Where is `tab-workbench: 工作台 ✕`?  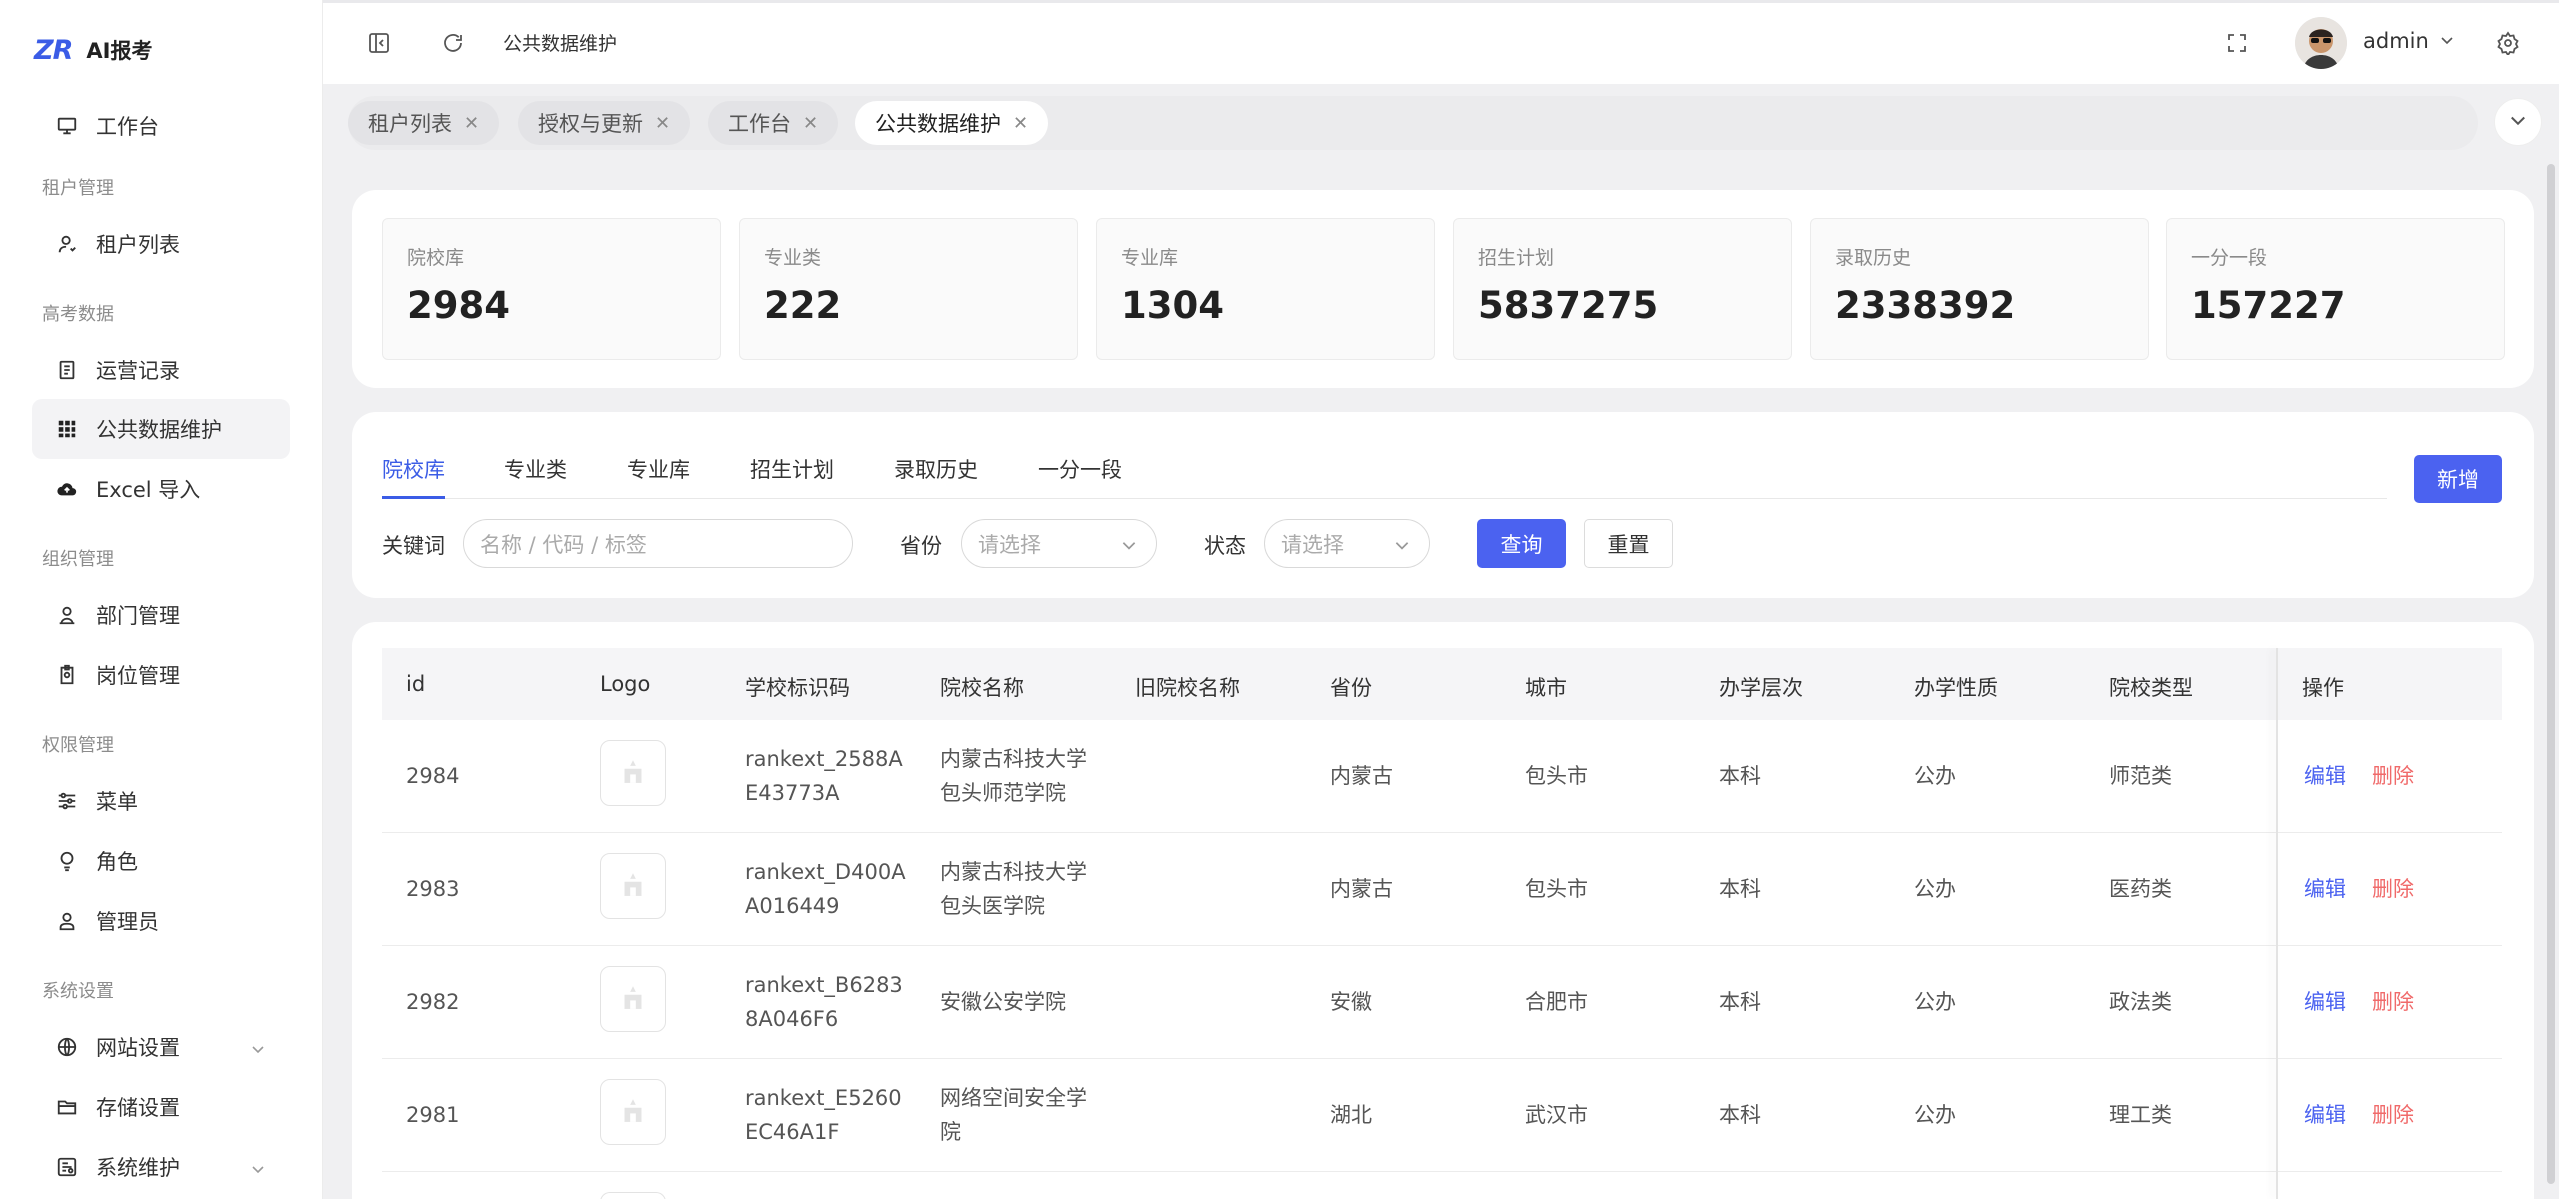 tab-workbench: 工作台 ✕ is located at coordinates (773, 123).